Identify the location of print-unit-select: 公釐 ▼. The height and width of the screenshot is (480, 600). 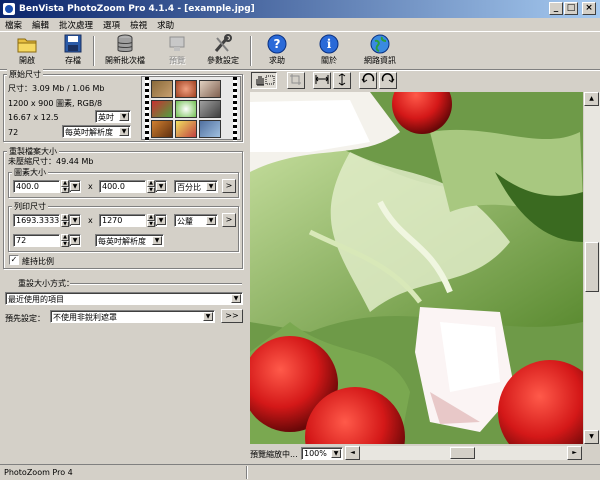
(196, 220).